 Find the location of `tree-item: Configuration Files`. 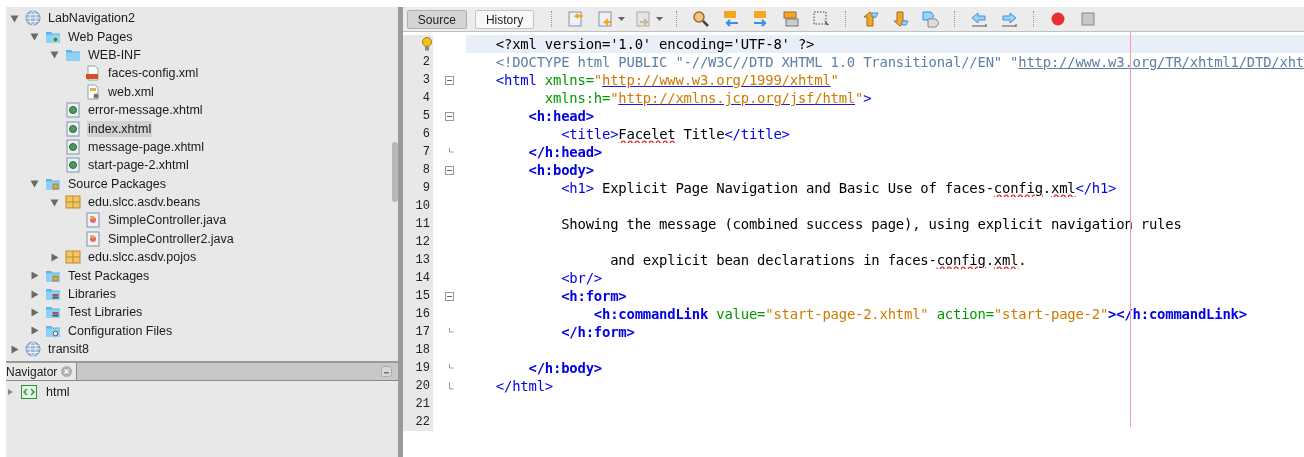

tree-item: Configuration Files is located at coordinates (120, 330).